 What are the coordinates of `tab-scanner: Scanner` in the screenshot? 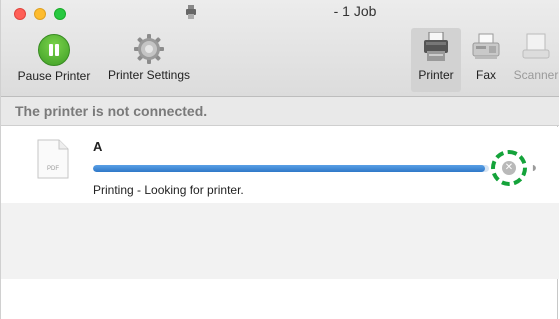 It's located at (535, 60).